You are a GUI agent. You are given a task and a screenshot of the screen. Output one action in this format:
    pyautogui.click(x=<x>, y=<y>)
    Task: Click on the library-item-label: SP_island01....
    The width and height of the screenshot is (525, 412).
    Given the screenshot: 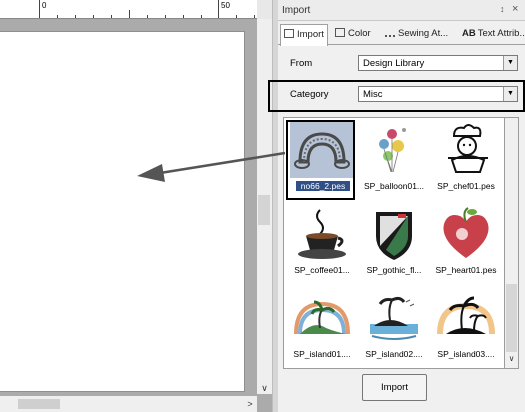 What is the action you would take?
    pyautogui.click(x=322, y=354)
    